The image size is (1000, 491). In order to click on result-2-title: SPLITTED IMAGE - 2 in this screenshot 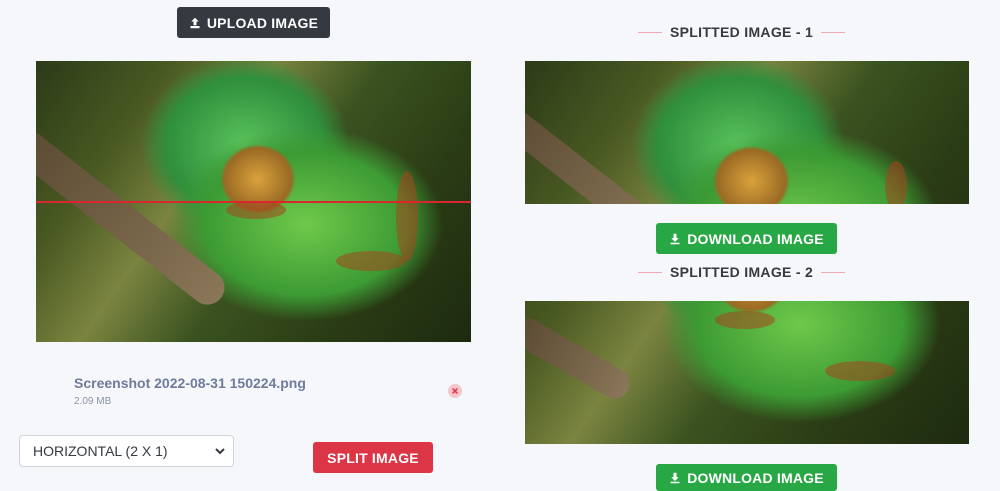, I will do `click(742, 272)`.